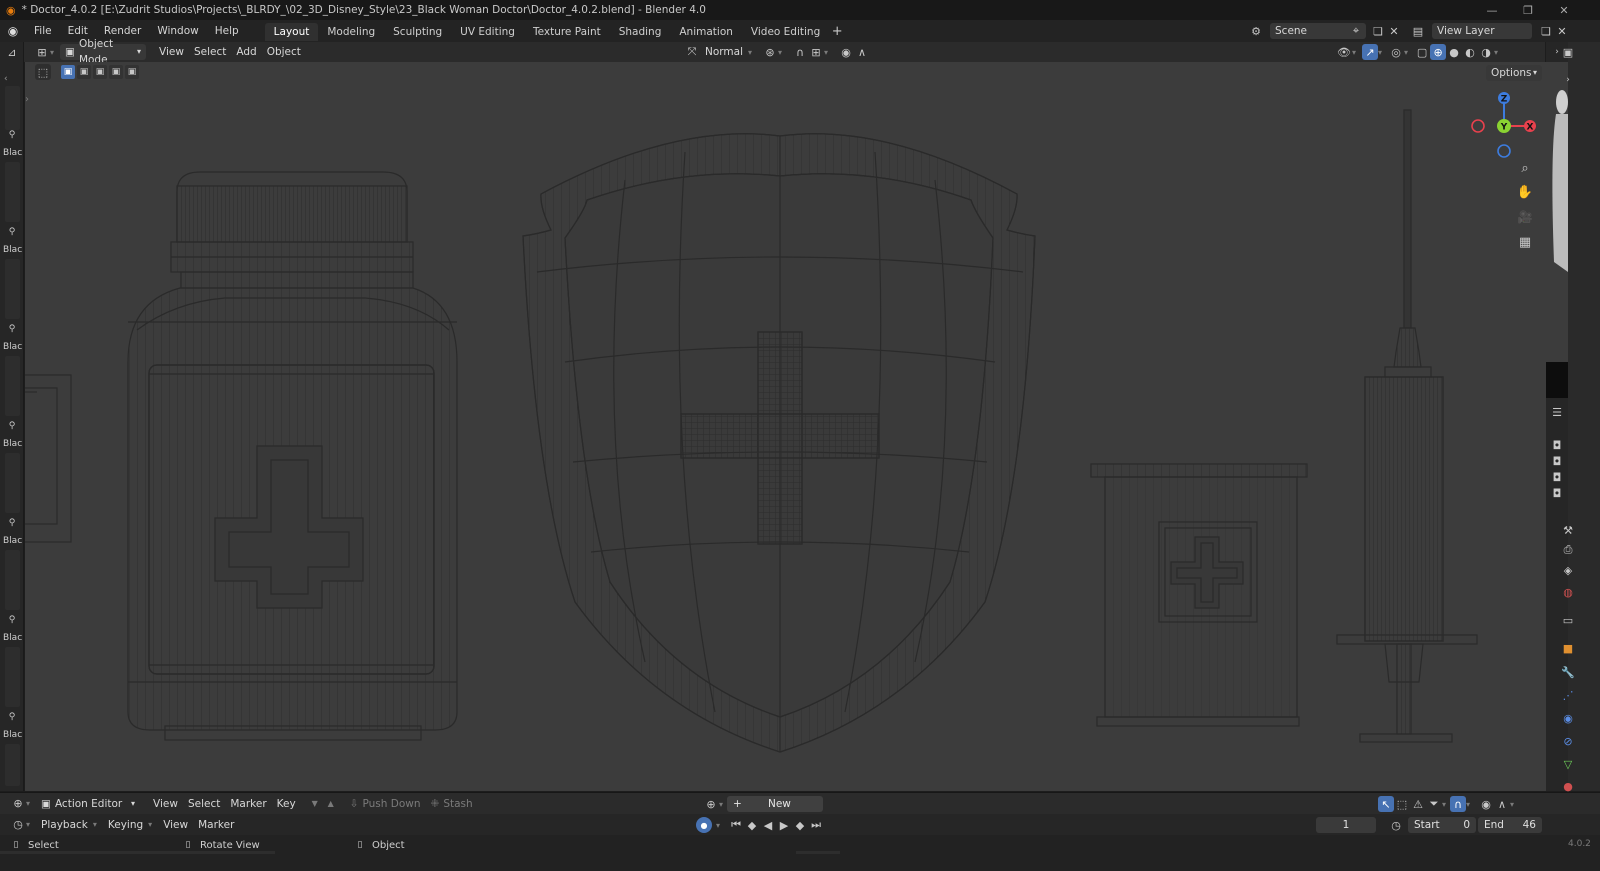 The width and height of the screenshot is (1600, 871). I want to click on playback-marker-menu: Marker, so click(216, 825).